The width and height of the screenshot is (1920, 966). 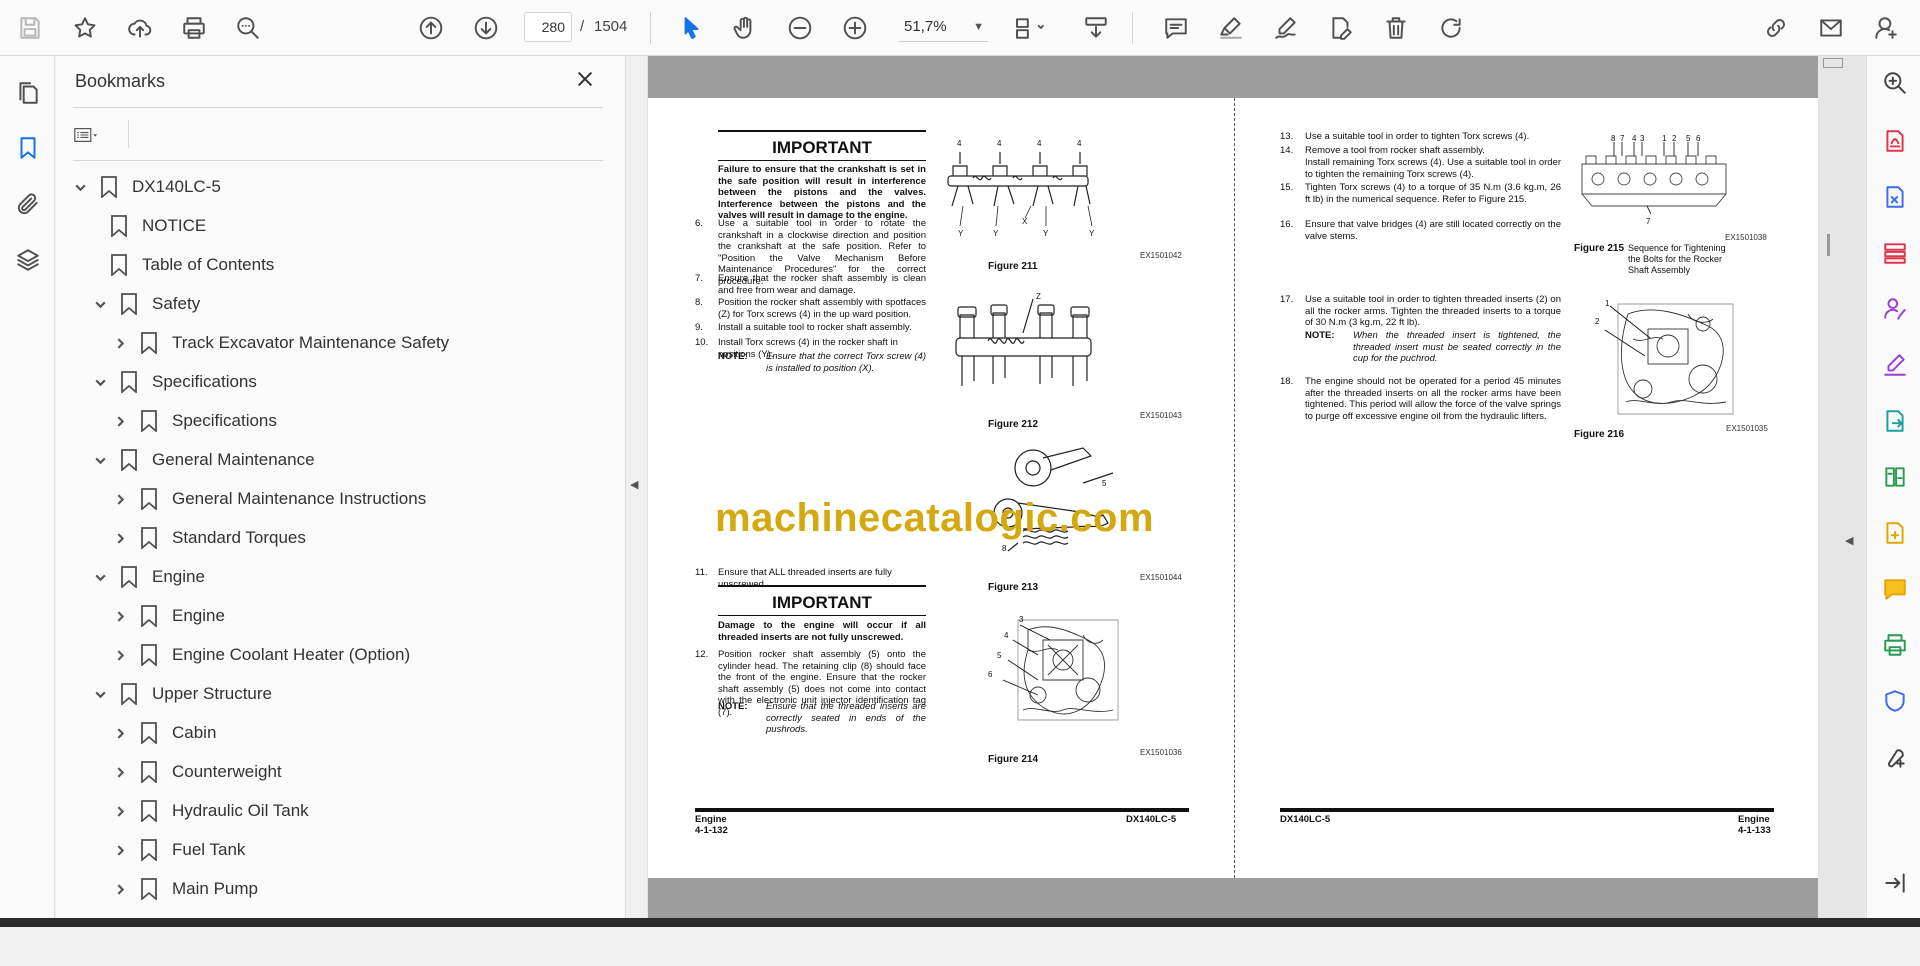 I want to click on page-up-icon, so click(x=431, y=28).